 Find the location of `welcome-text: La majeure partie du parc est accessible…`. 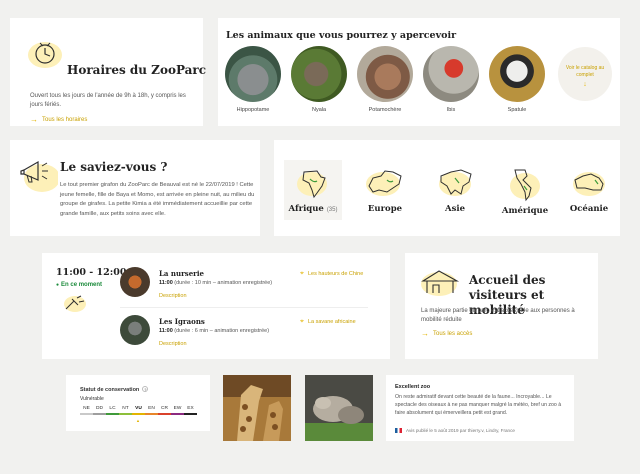

welcome-text: La majeure partie du parc est accessible… is located at coordinates (498, 315).